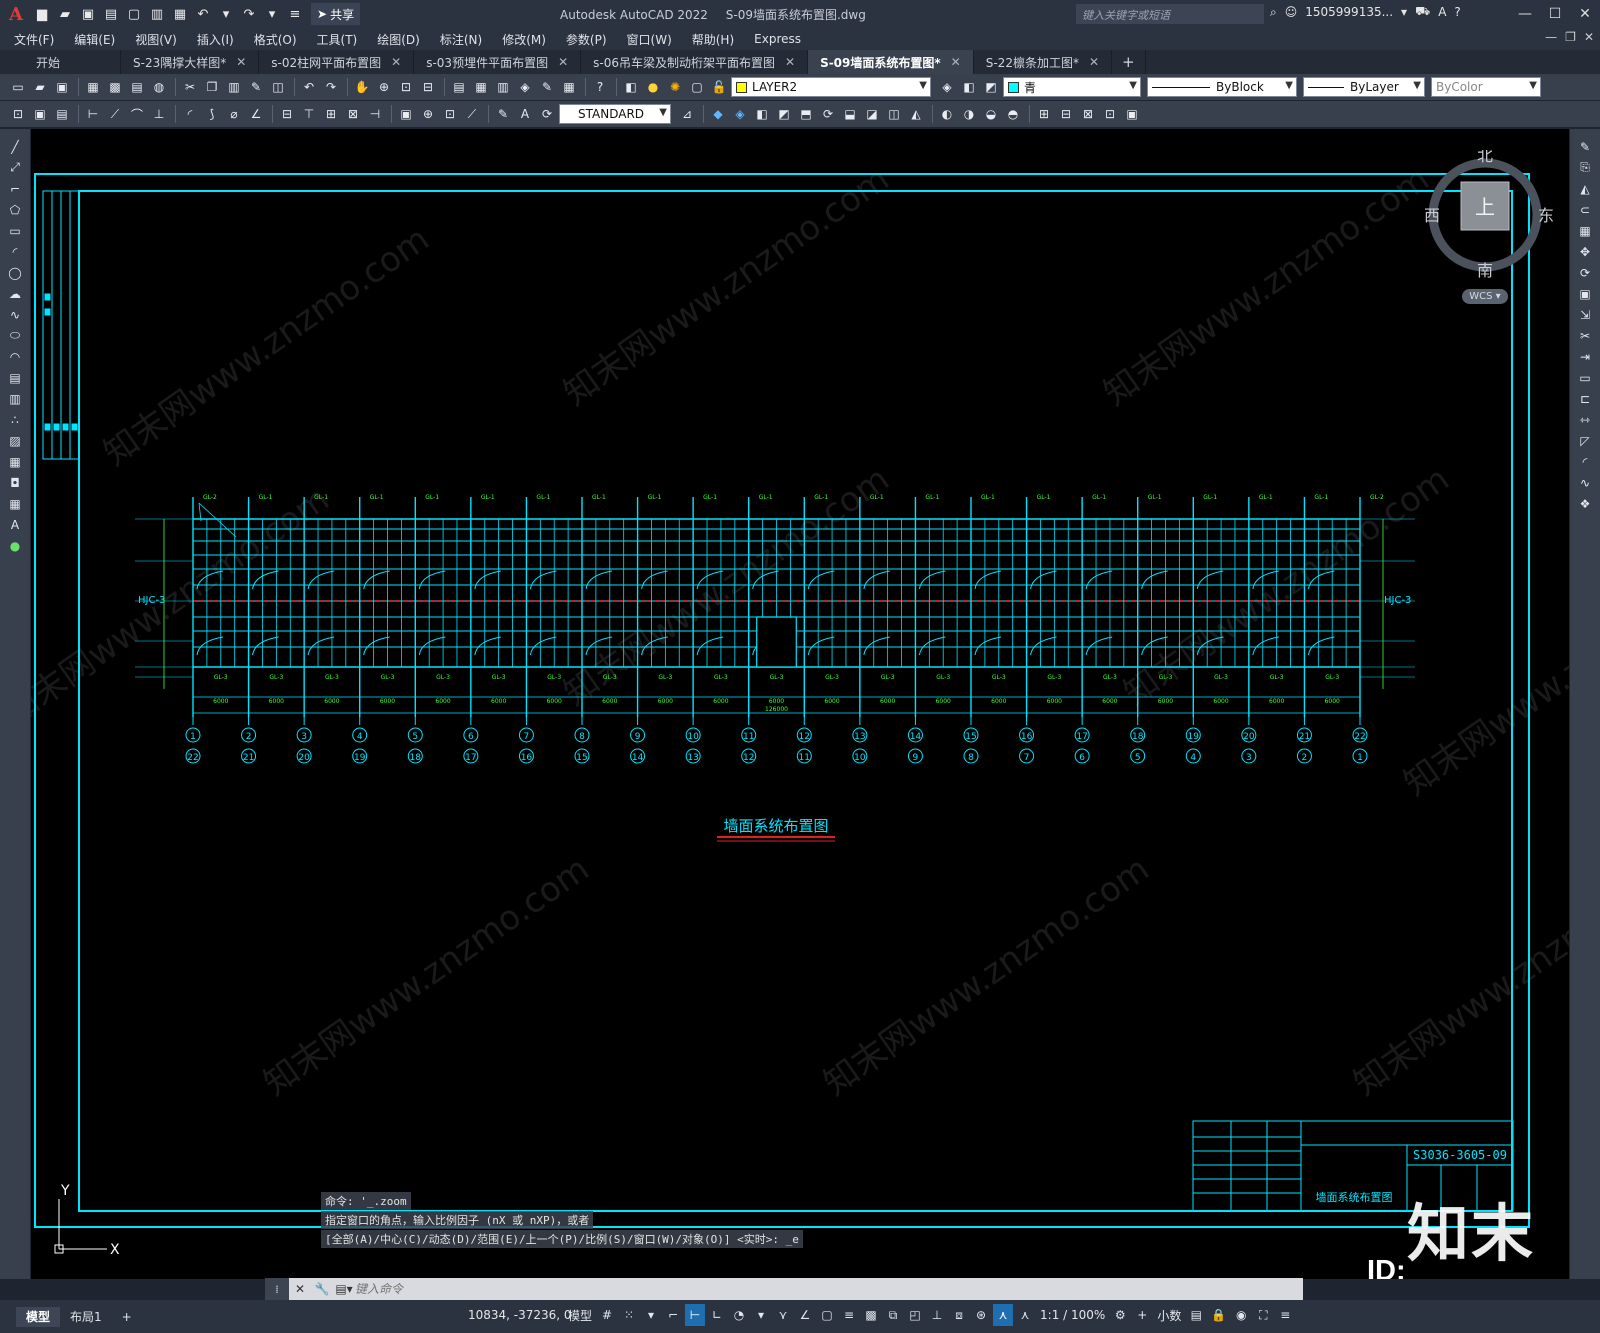  I want to click on otrack-icon: ∠, so click(805, 1315).